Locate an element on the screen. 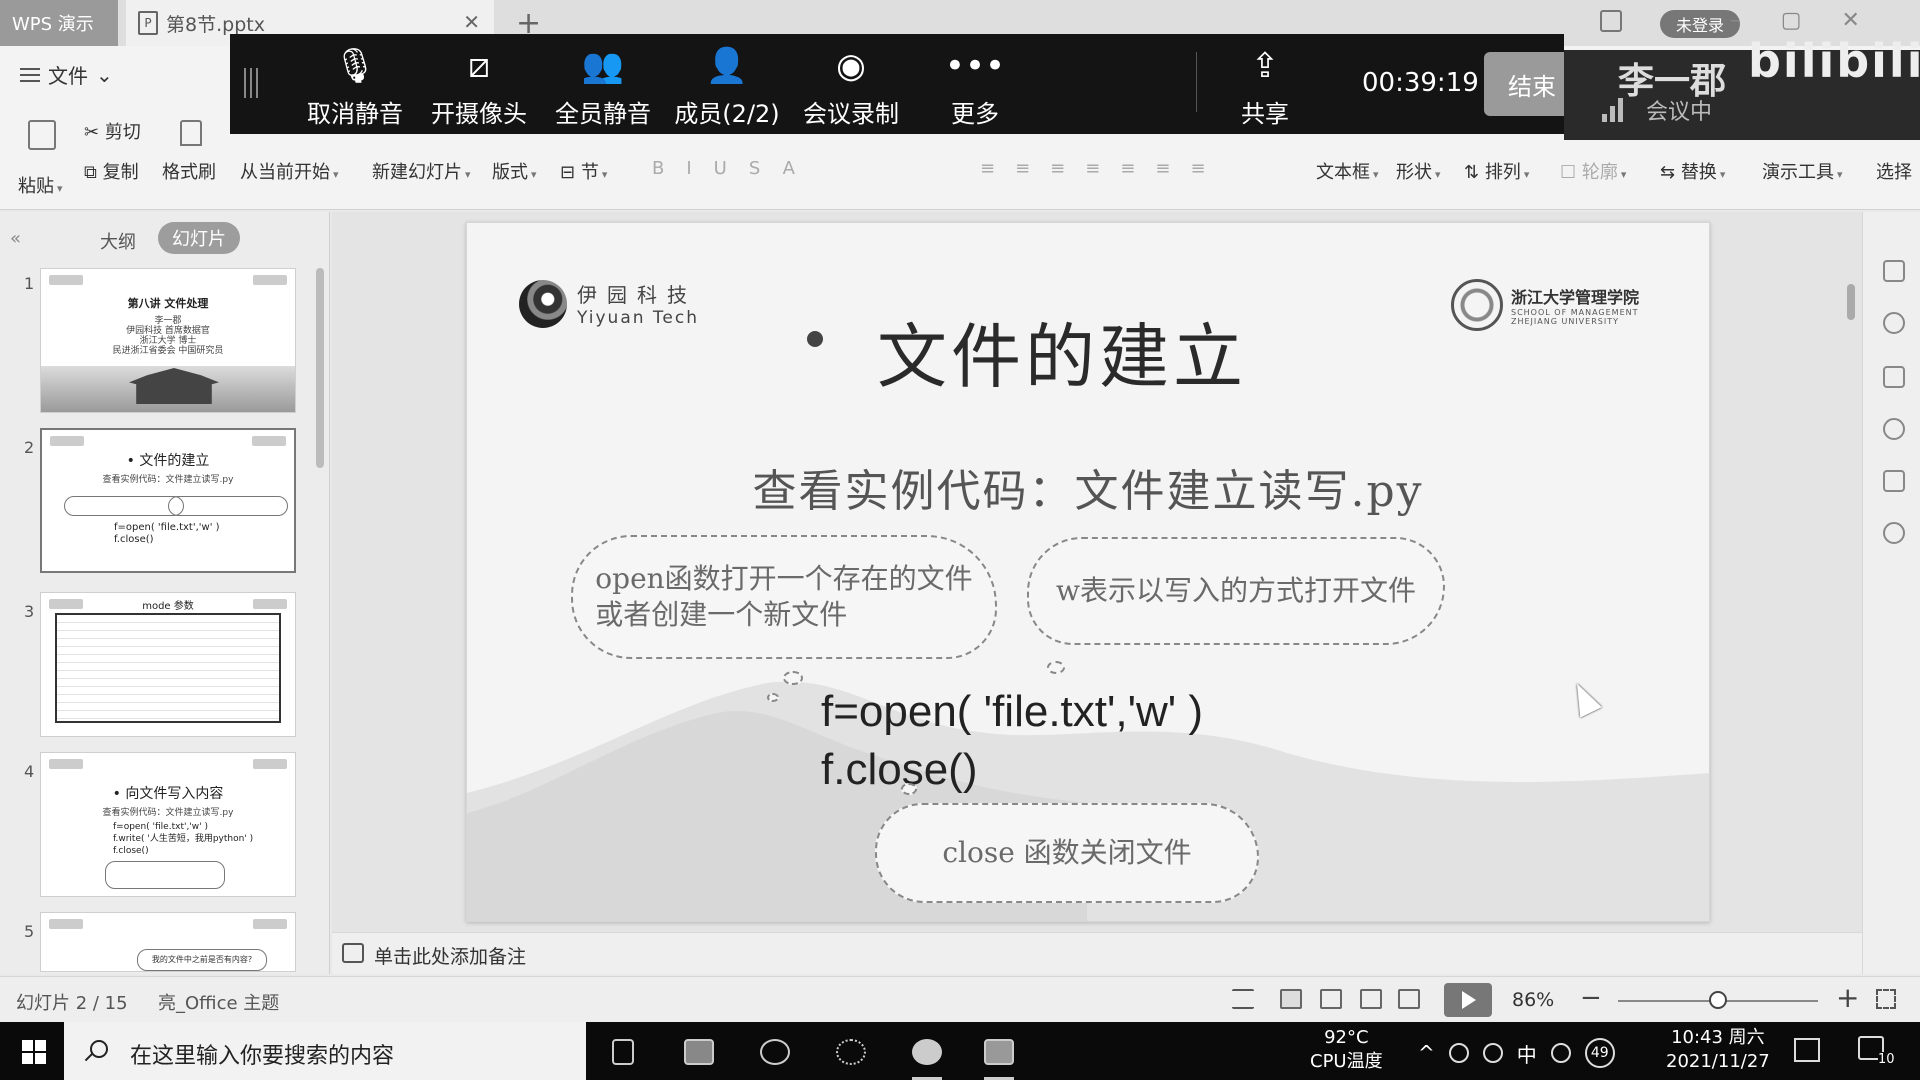 The height and width of the screenshot is (1080, 1920). new-slide-button: 新建幻灯片 ▾ is located at coordinates (421, 171).